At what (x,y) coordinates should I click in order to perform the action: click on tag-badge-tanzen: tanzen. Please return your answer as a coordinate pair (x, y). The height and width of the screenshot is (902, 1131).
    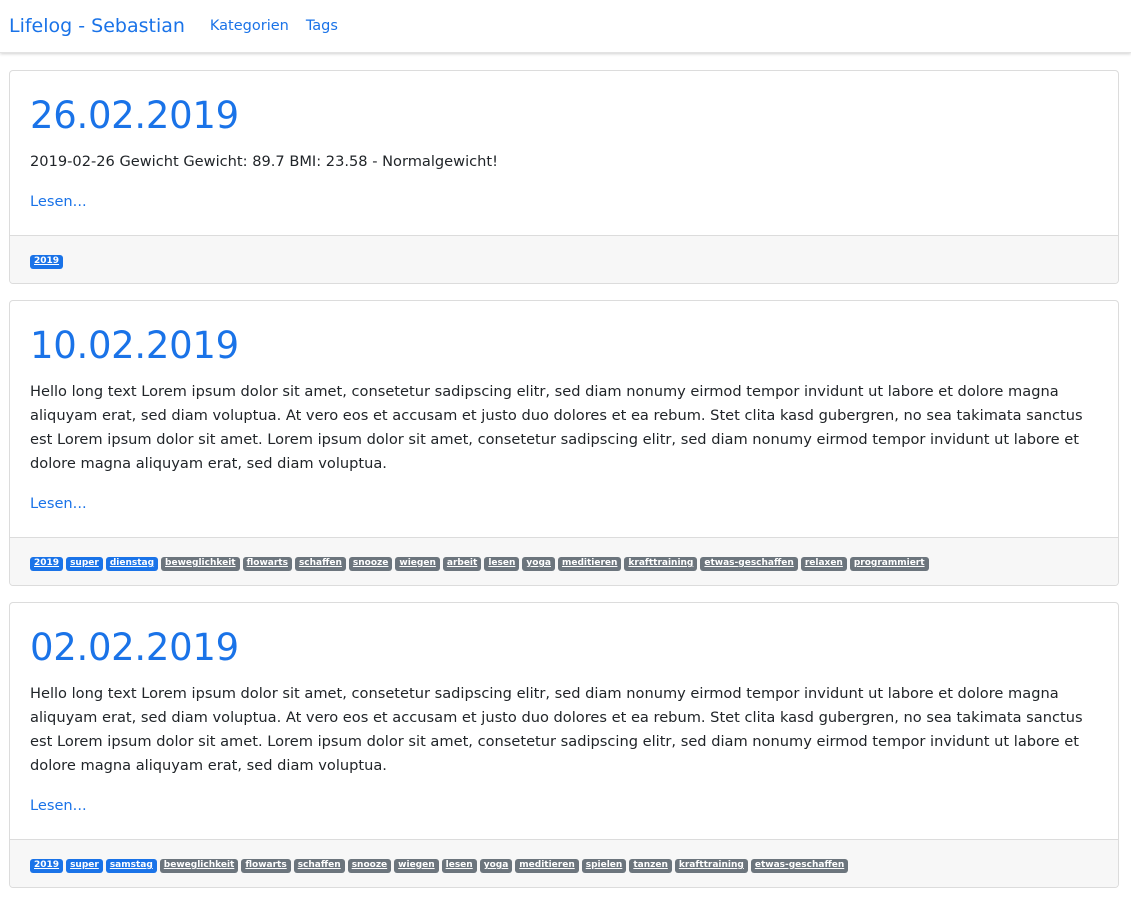
    Looking at the image, I should click on (650, 866).